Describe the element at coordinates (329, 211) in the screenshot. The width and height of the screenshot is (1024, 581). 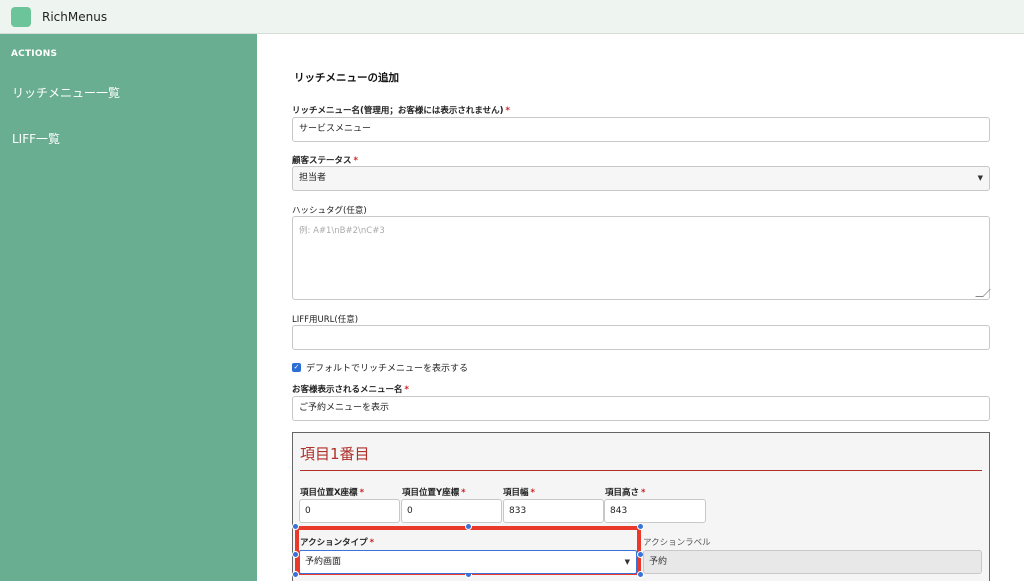
I see `hashtag-label: ハッシュタグ(任意)` at that location.